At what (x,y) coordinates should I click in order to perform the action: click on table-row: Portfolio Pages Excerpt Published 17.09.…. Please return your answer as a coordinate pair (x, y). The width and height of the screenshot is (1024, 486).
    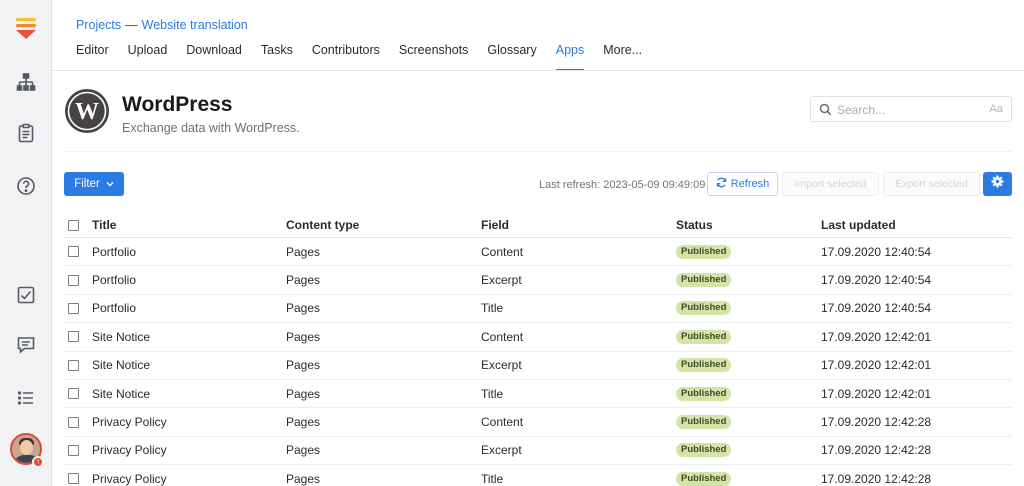
    Looking at the image, I should click on (538, 280).